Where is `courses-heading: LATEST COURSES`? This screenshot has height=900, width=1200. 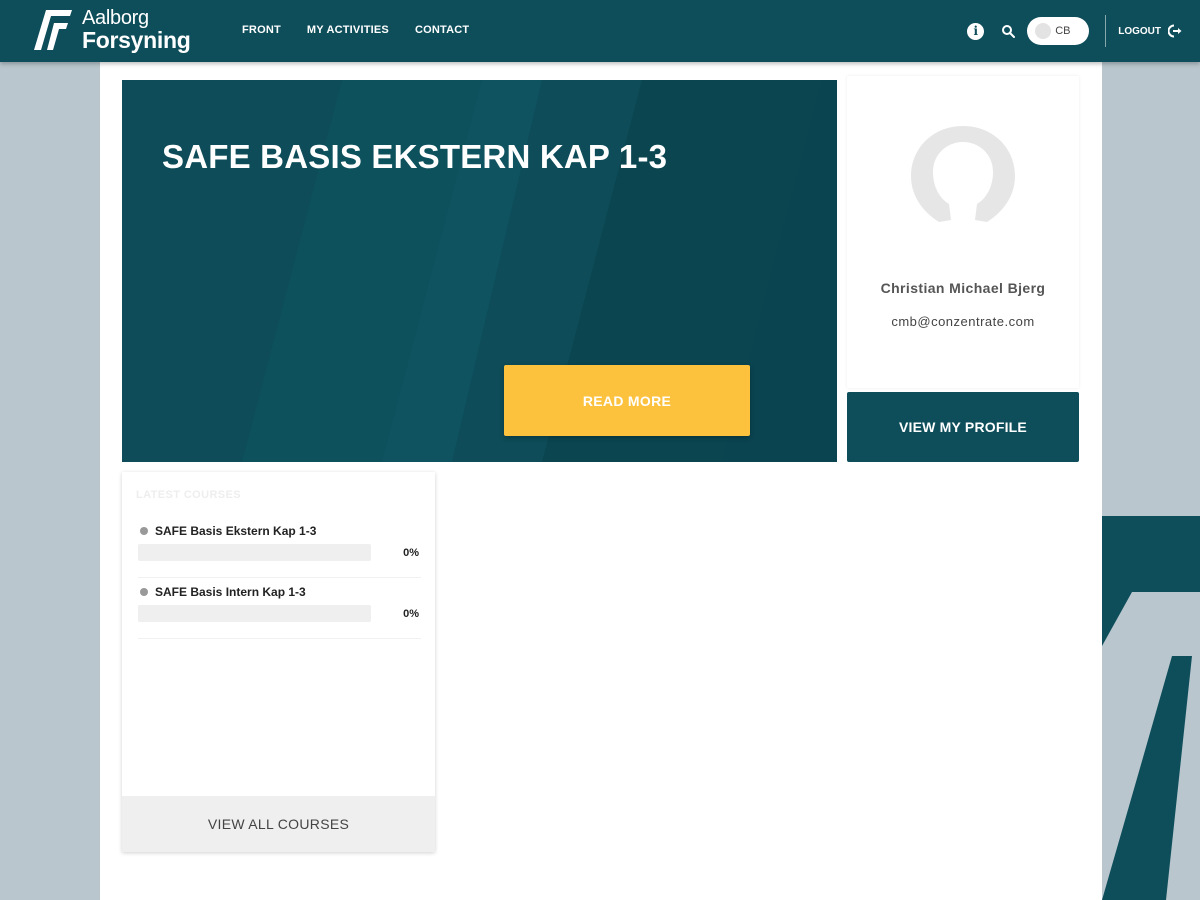 courses-heading: LATEST COURSES is located at coordinates (189, 495).